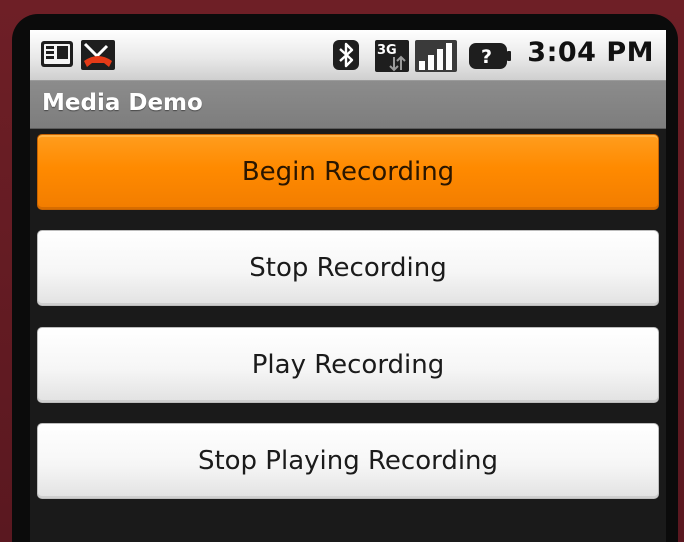  I want to click on bluetooth-icon, so click(346, 57).